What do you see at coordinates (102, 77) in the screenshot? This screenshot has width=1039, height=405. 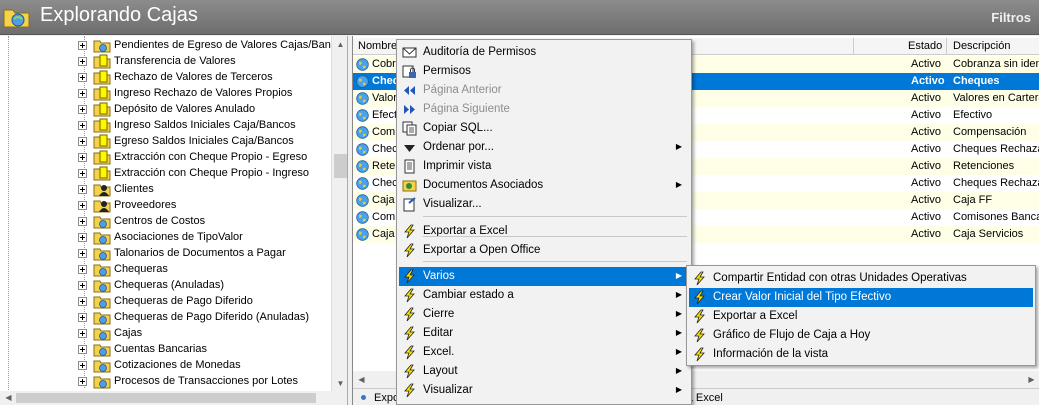 I see `document-icon` at bounding box center [102, 77].